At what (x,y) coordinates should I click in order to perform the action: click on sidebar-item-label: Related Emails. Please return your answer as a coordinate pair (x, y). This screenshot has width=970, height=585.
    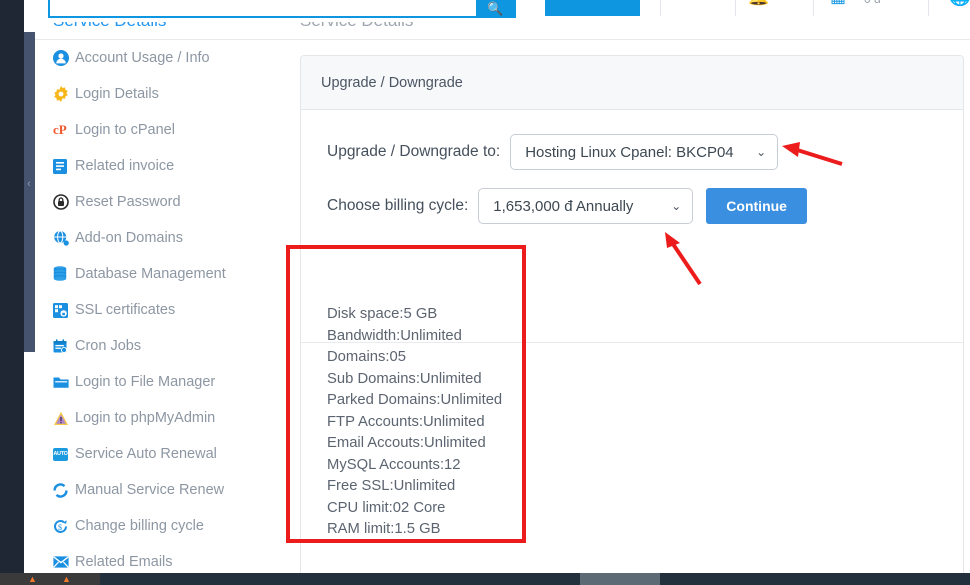
    Looking at the image, I should click on (124, 562).